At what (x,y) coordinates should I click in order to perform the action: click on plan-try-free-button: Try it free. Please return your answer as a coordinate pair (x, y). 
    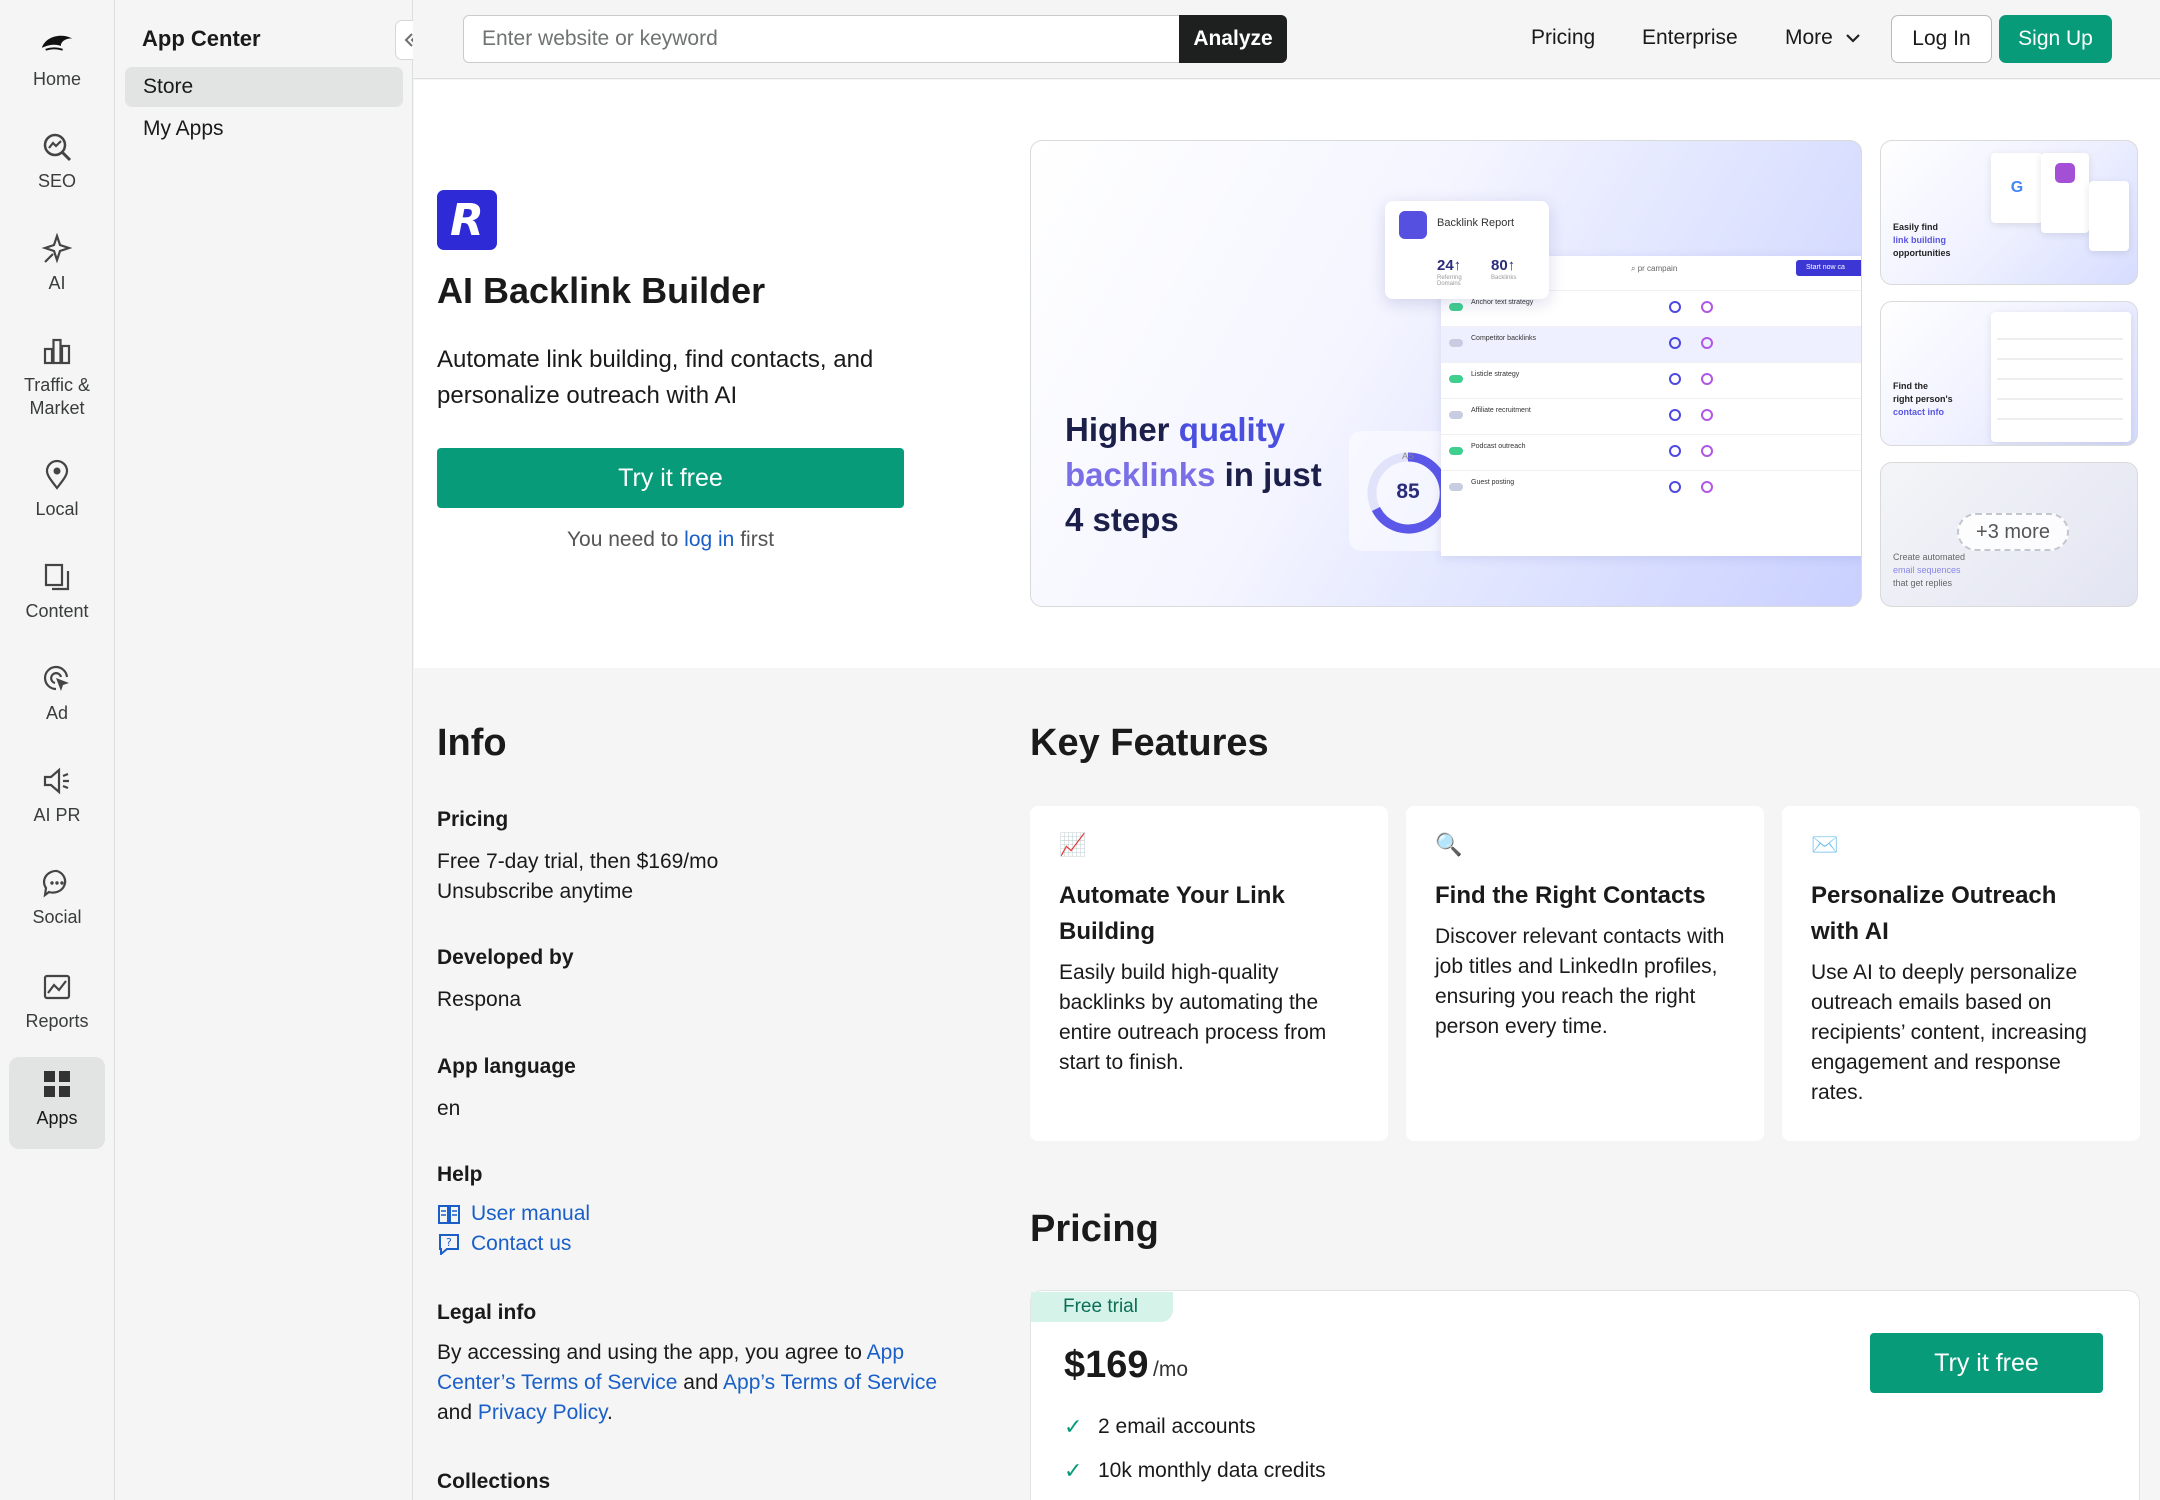
    Looking at the image, I should click on (1986, 1363).